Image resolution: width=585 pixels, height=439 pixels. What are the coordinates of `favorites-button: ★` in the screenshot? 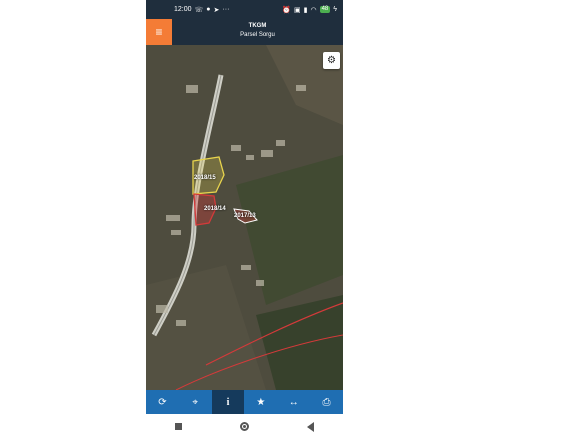 It's located at (260, 402).